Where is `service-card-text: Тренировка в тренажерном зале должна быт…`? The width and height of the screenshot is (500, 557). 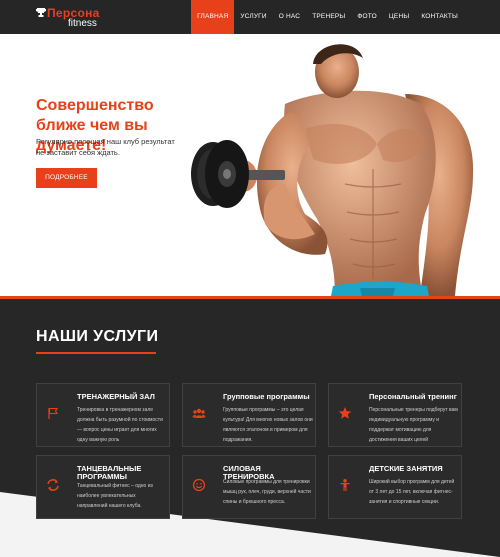
service-card-text: Тренировка в тренажерном зале должна быт… is located at coordinates (120, 425).